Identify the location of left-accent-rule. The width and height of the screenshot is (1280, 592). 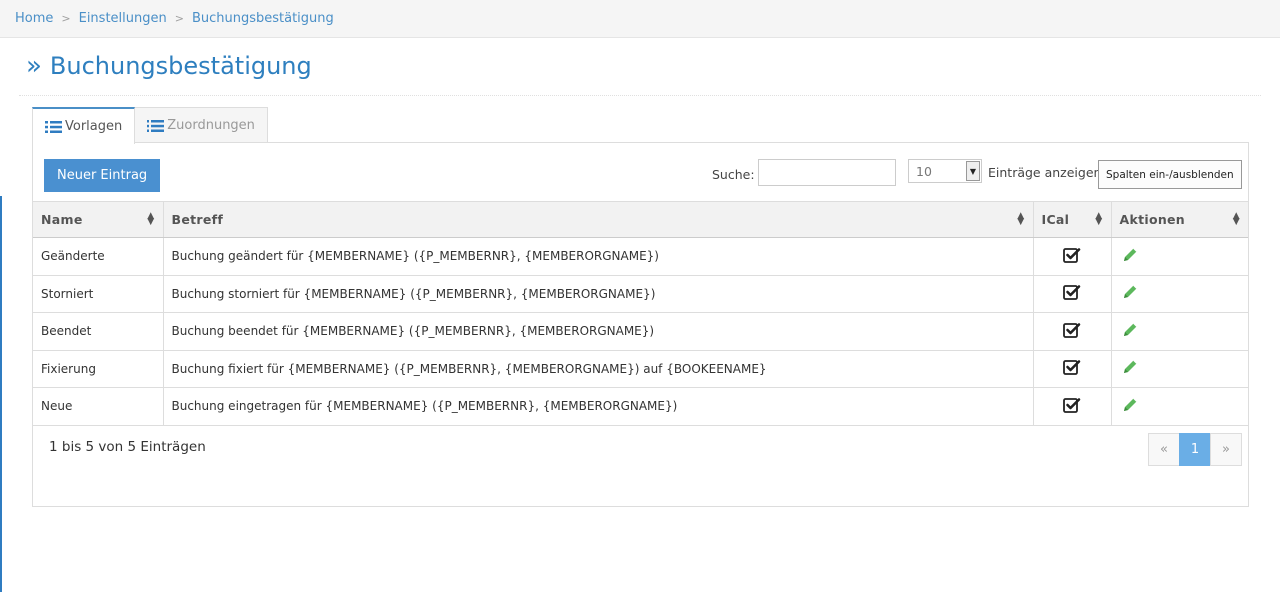
(1, 394).